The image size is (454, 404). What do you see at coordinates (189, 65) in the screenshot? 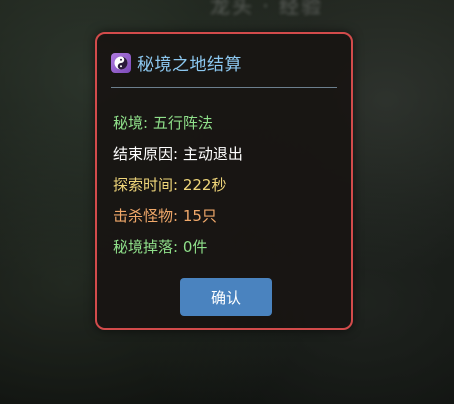
I see `dialog-title: 秘境之地结算` at bounding box center [189, 65].